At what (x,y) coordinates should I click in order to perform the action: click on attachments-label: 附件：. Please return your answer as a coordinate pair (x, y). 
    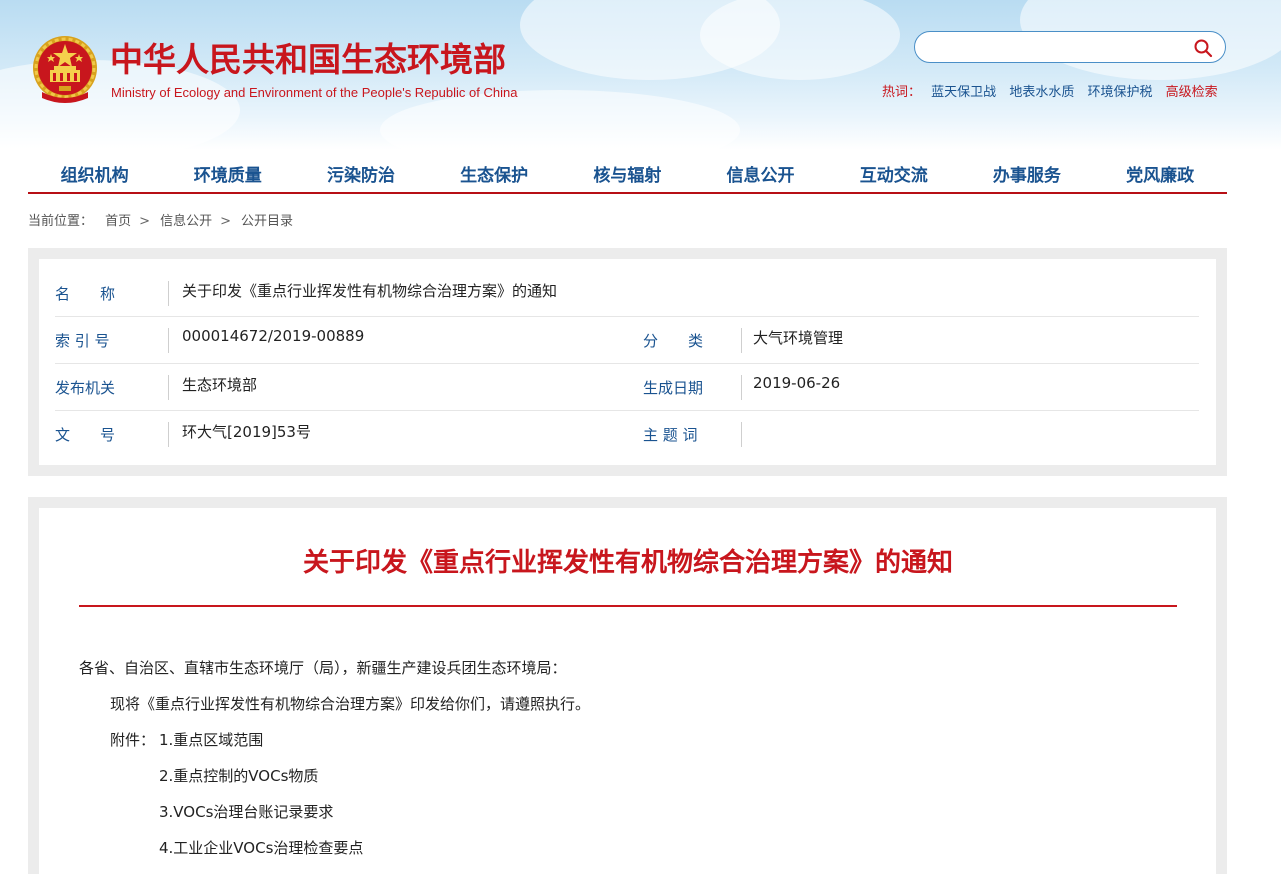
    Looking at the image, I should click on (133, 740).